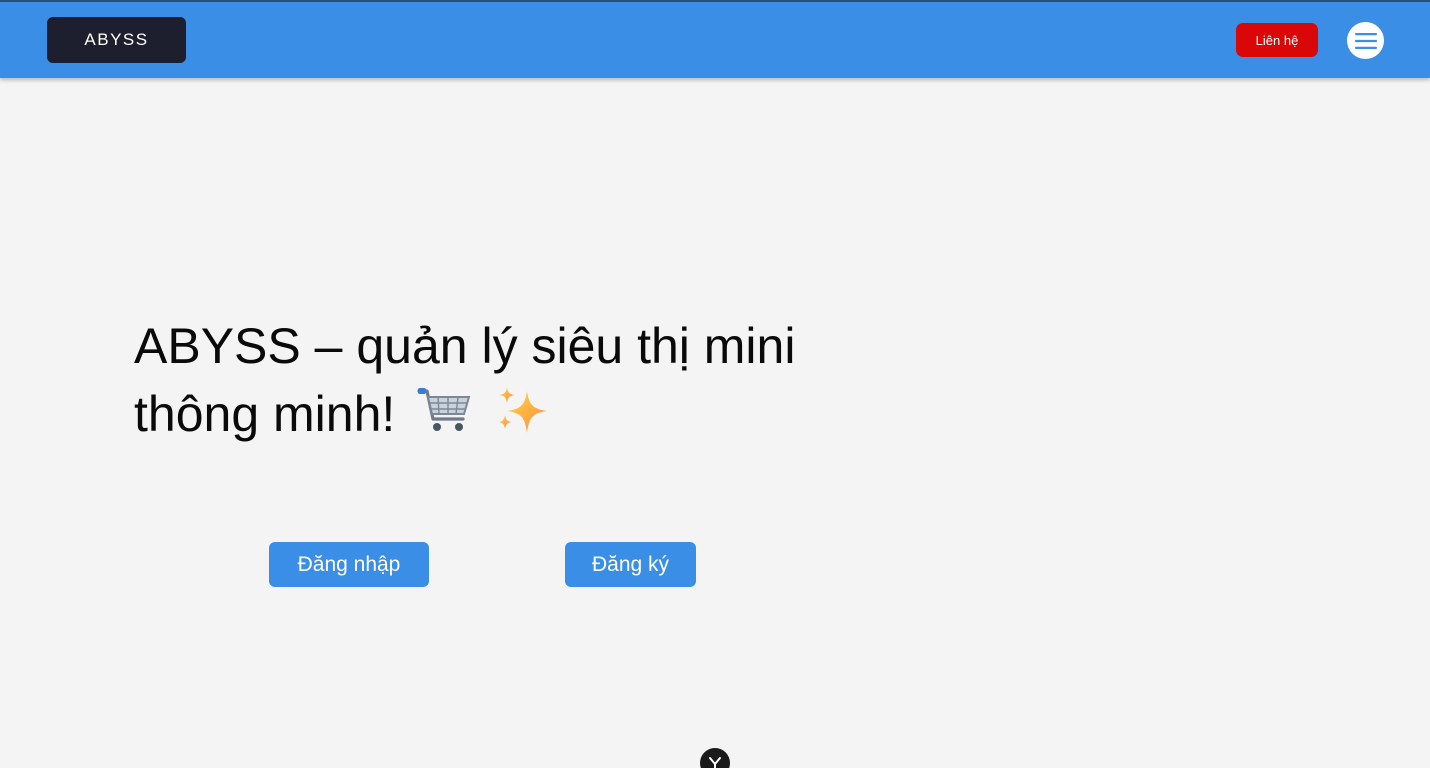 Image resolution: width=1430 pixels, height=768 pixels. I want to click on menu-button, so click(1365, 40).